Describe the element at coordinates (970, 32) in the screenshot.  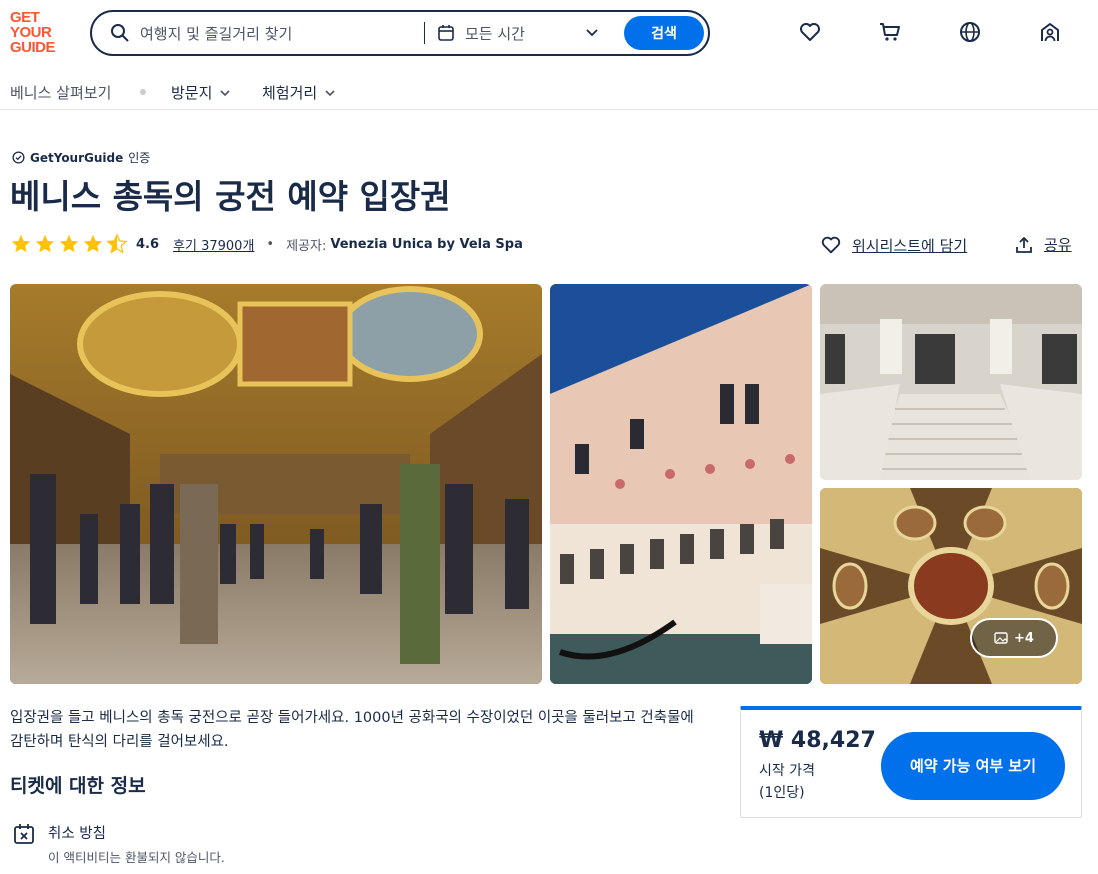
I see `globe-icon` at that location.